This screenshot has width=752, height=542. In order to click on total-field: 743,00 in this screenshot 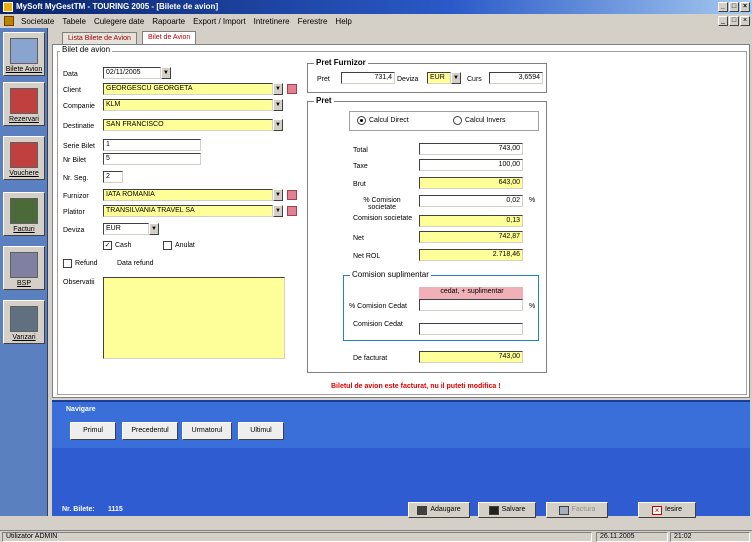, I will do `click(471, 149)`.